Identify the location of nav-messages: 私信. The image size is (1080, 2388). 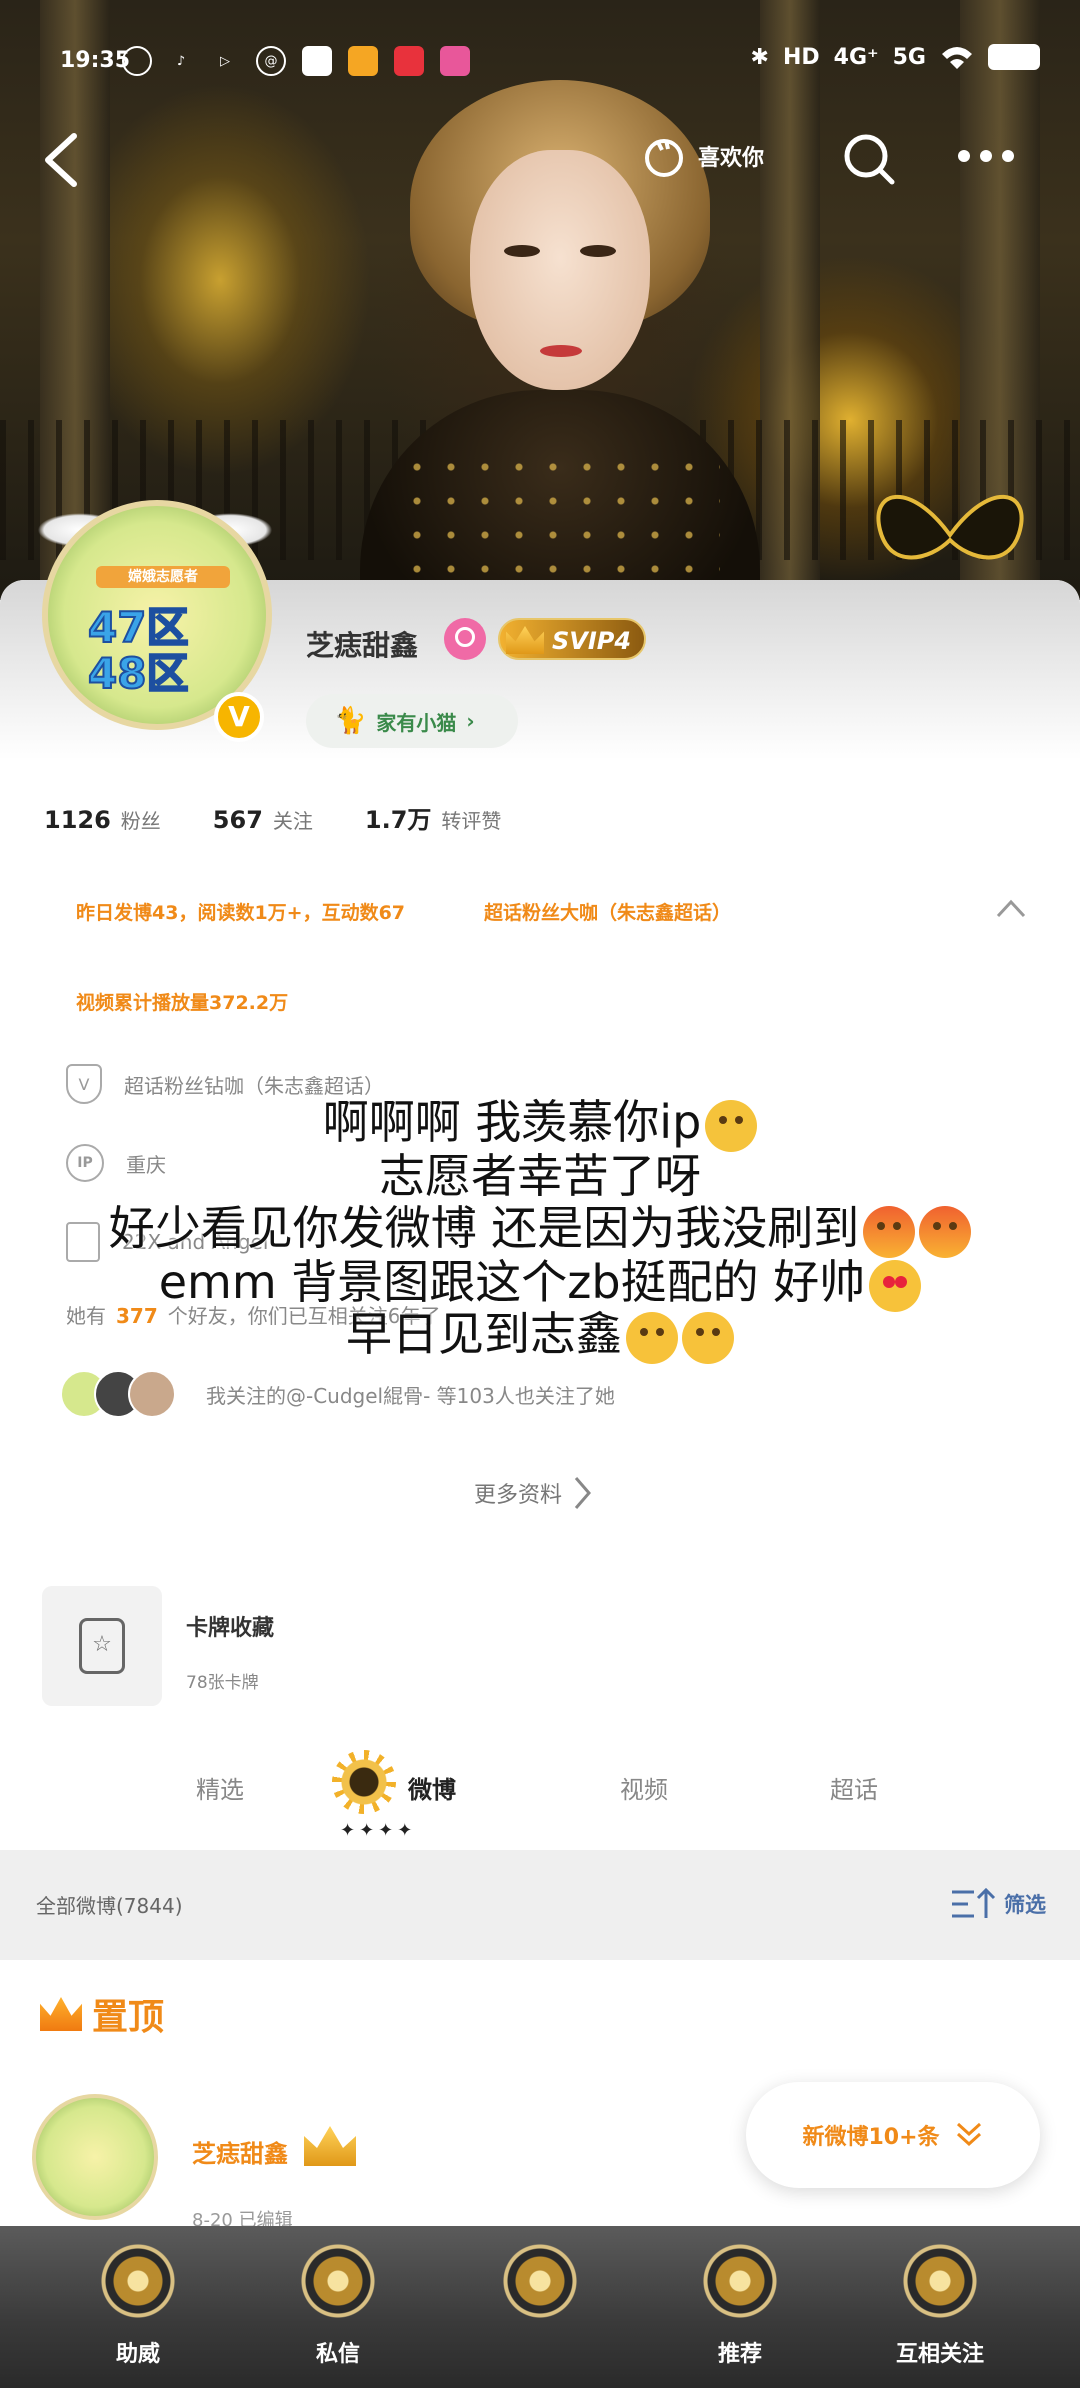
(338, 2302).